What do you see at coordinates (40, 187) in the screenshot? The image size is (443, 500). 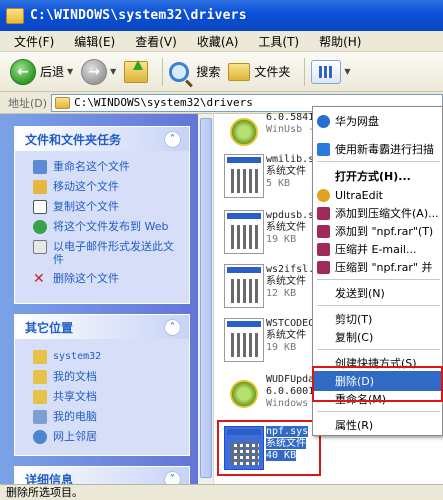 I see `move-icon` at bounding box center [40, 187].